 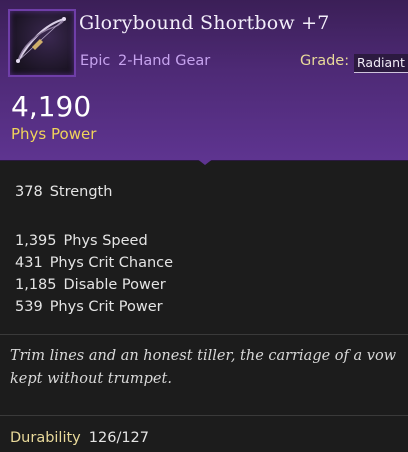 What do you see at coordinates (164, 61) in the screenshot?
I see `item-slot: 2-Hand Gear` at bounding box center [164, 61].